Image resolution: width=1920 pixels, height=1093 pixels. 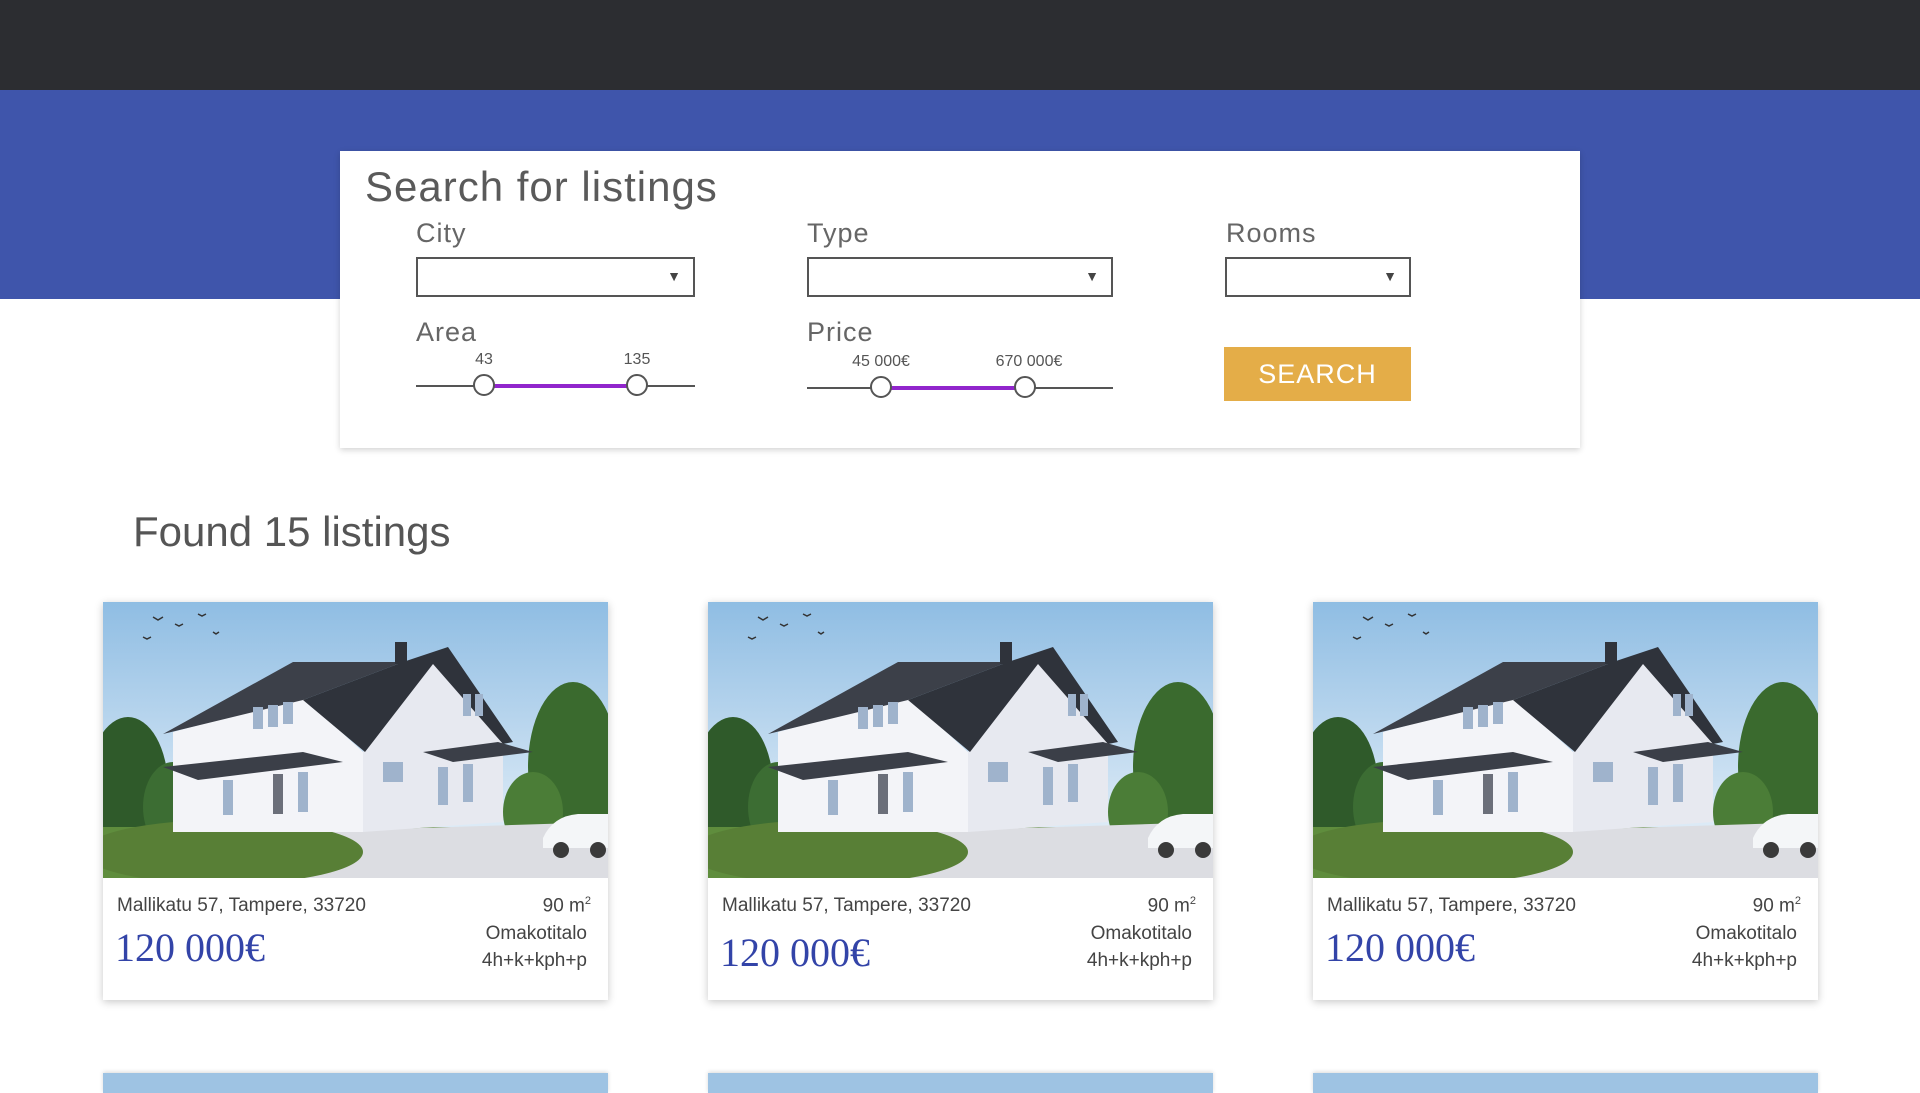 What do you see at coordinates (840, 332) in the screenshot?
I see `price-label: Price` at bounding box center [840, 332].